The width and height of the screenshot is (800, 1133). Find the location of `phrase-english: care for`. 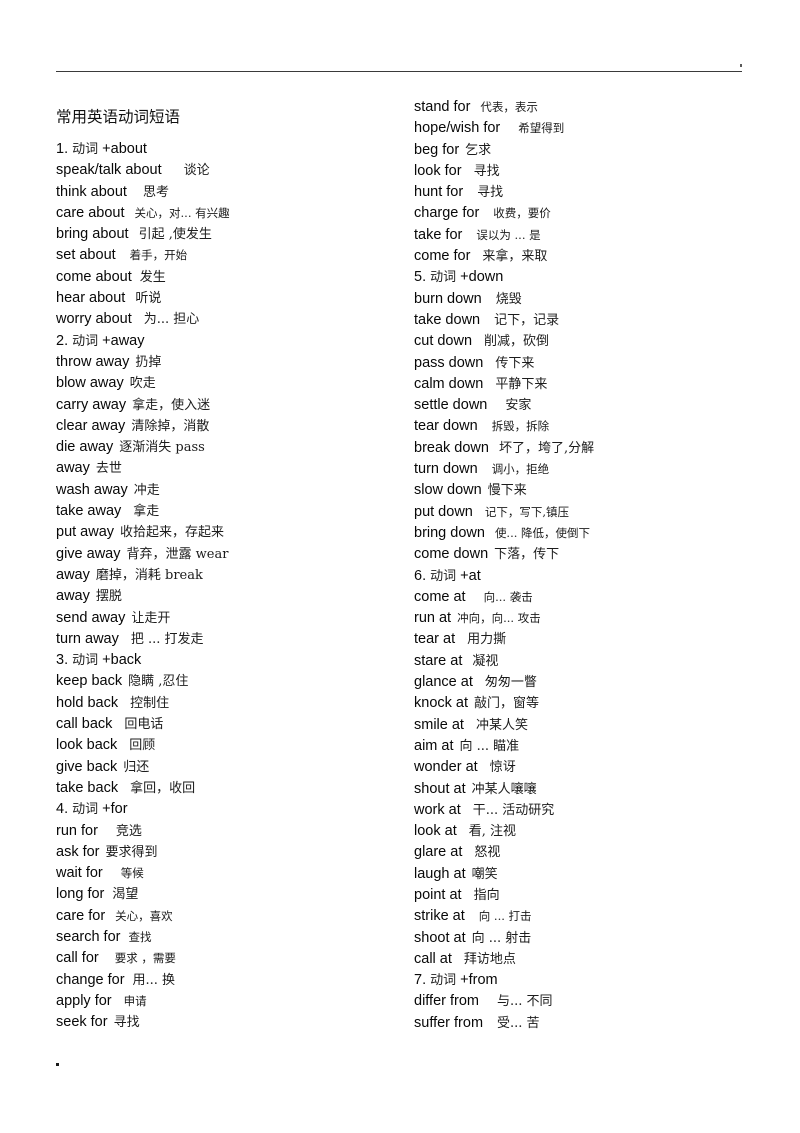

phrase-english: care for is located at coordinates (81, 915).